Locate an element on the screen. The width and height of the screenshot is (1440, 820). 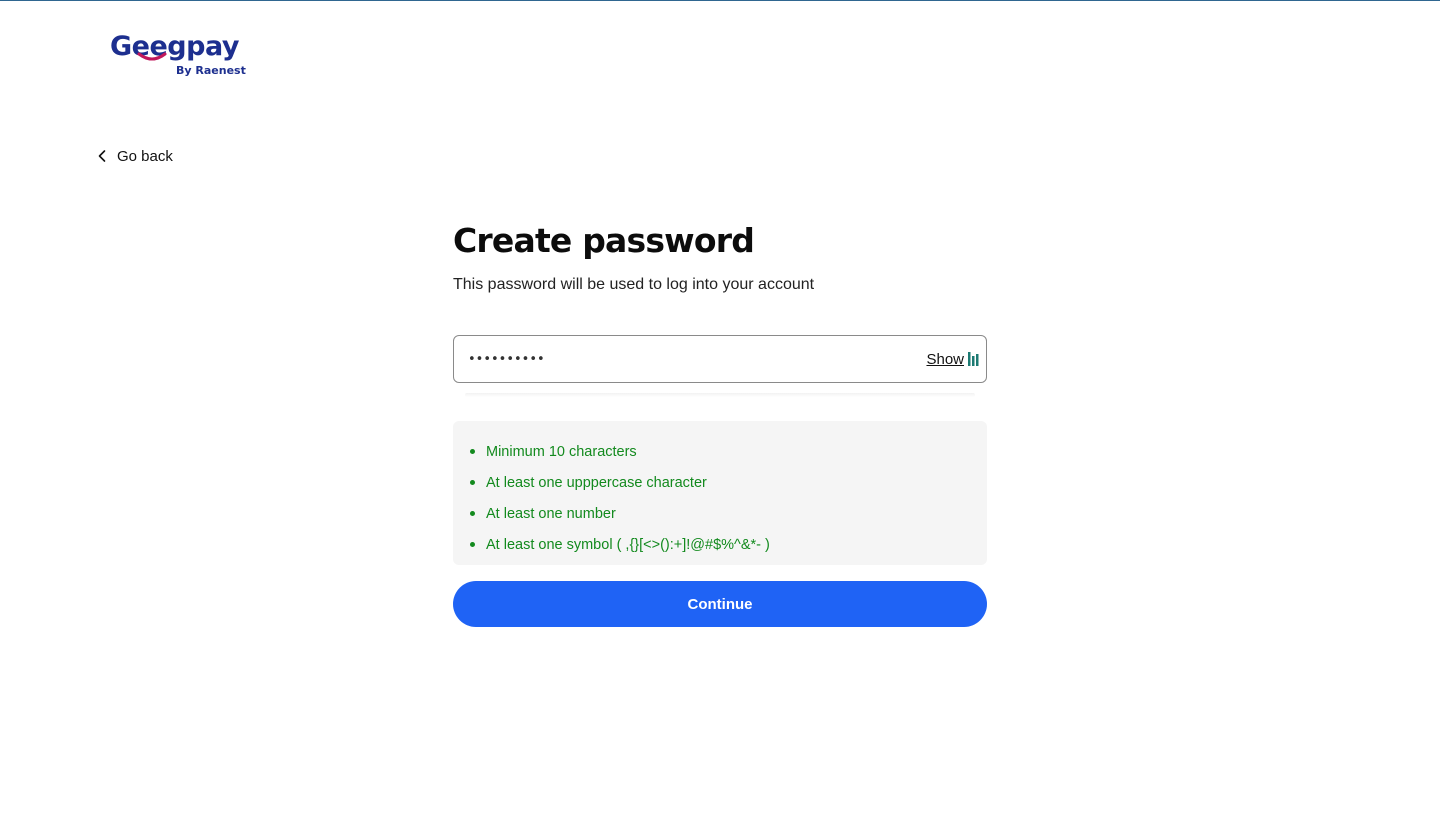
page-title: Create password is located at coordinates (604, 240).